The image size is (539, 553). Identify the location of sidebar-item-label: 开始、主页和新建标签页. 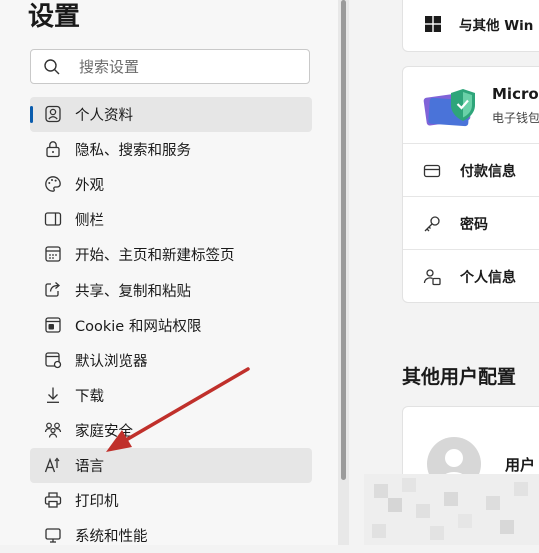
(155, 256).